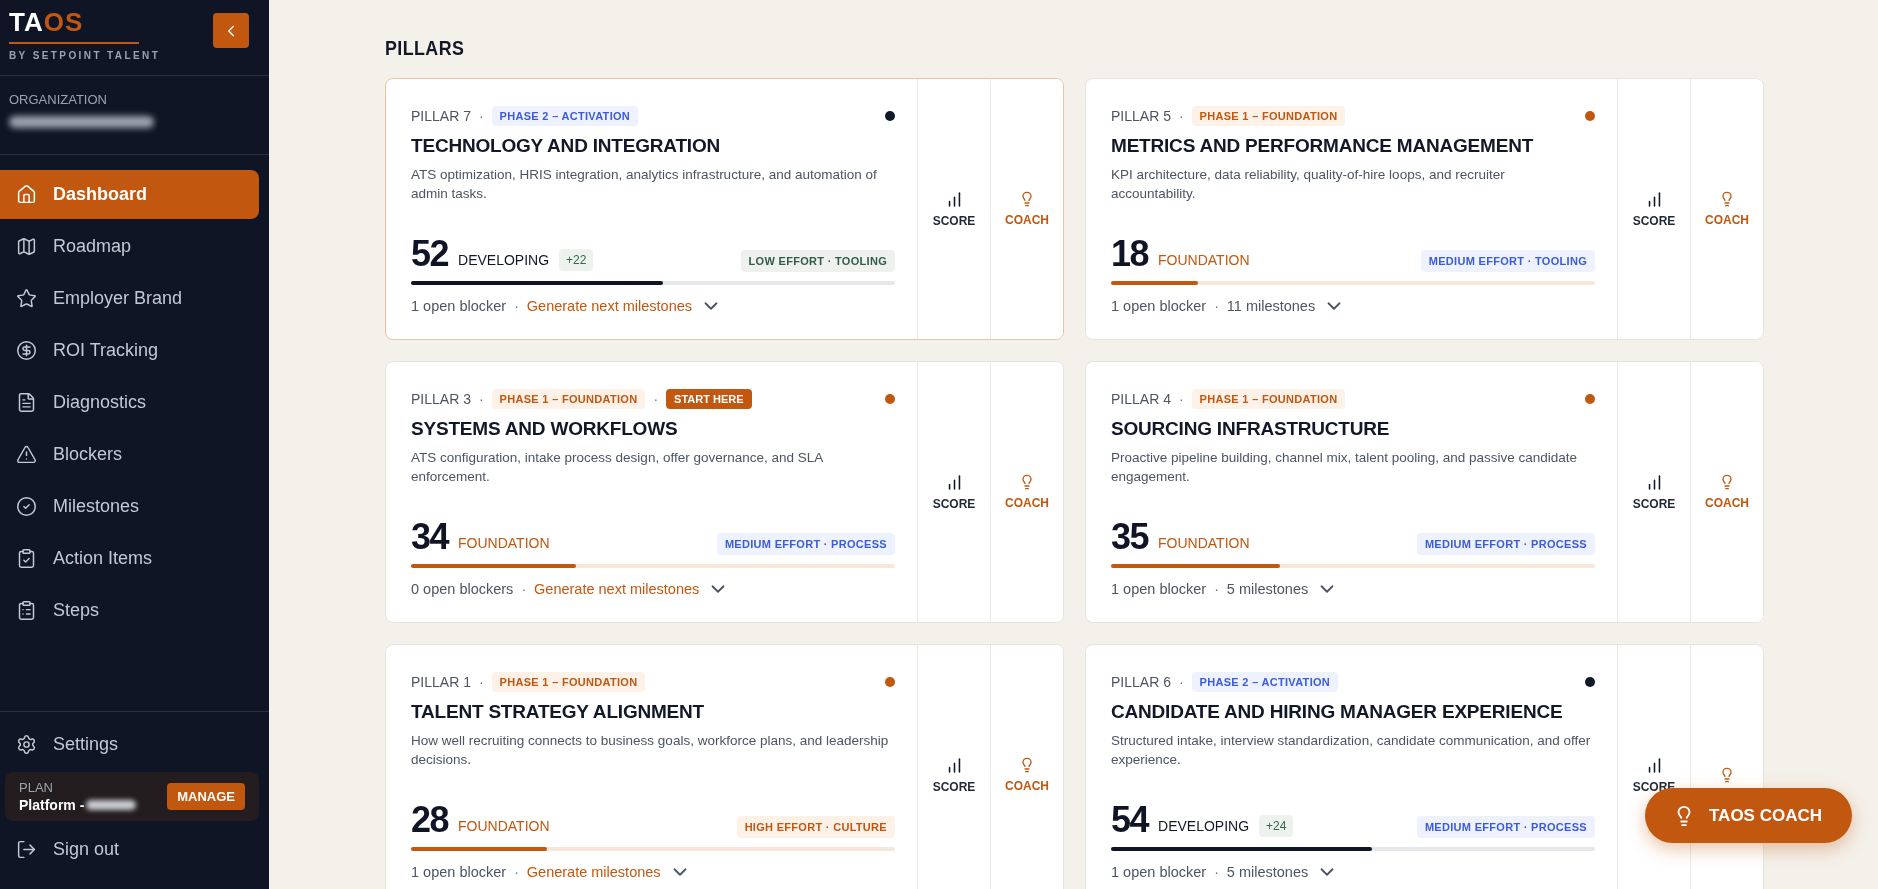  Describe the element at coordinates (805, 544) in the screenshot. I see `effort-tag: MEDIUM EFFORT · PROCESS` at that location.